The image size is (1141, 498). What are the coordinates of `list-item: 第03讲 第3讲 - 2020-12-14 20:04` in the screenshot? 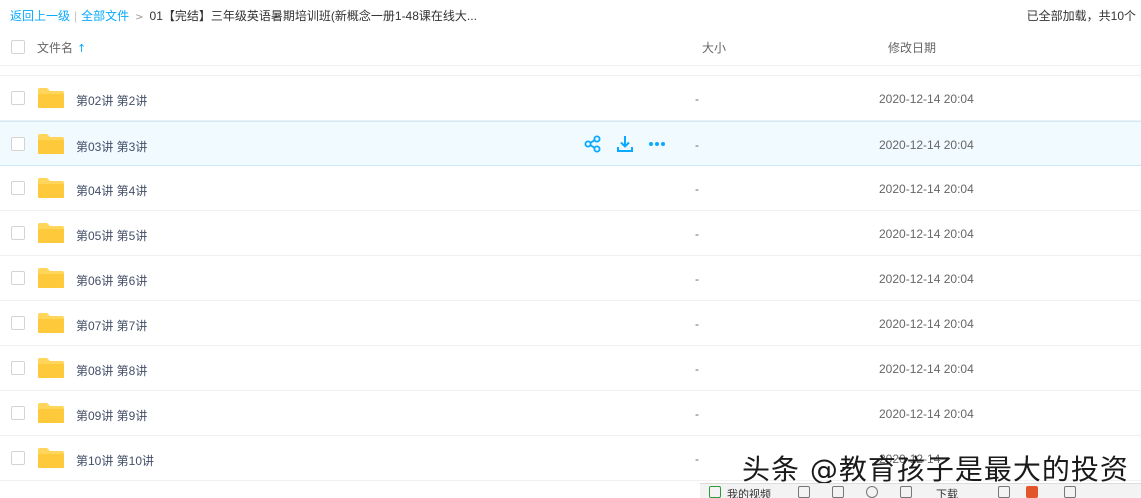 It's located at (570, 143).